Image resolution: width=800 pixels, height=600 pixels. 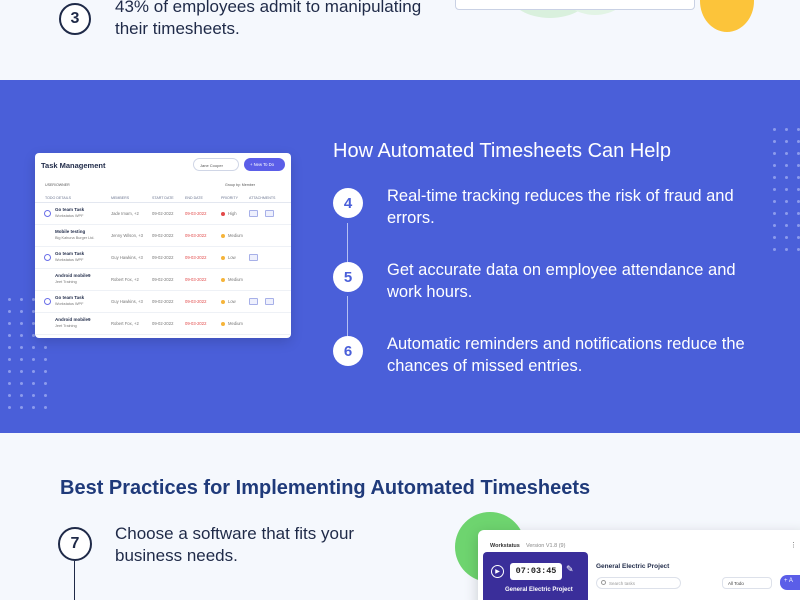 What do you see at coordinates (348, 203) in the screenshot?
I see `step-number-4: 4` at bounding box center [348, 203].